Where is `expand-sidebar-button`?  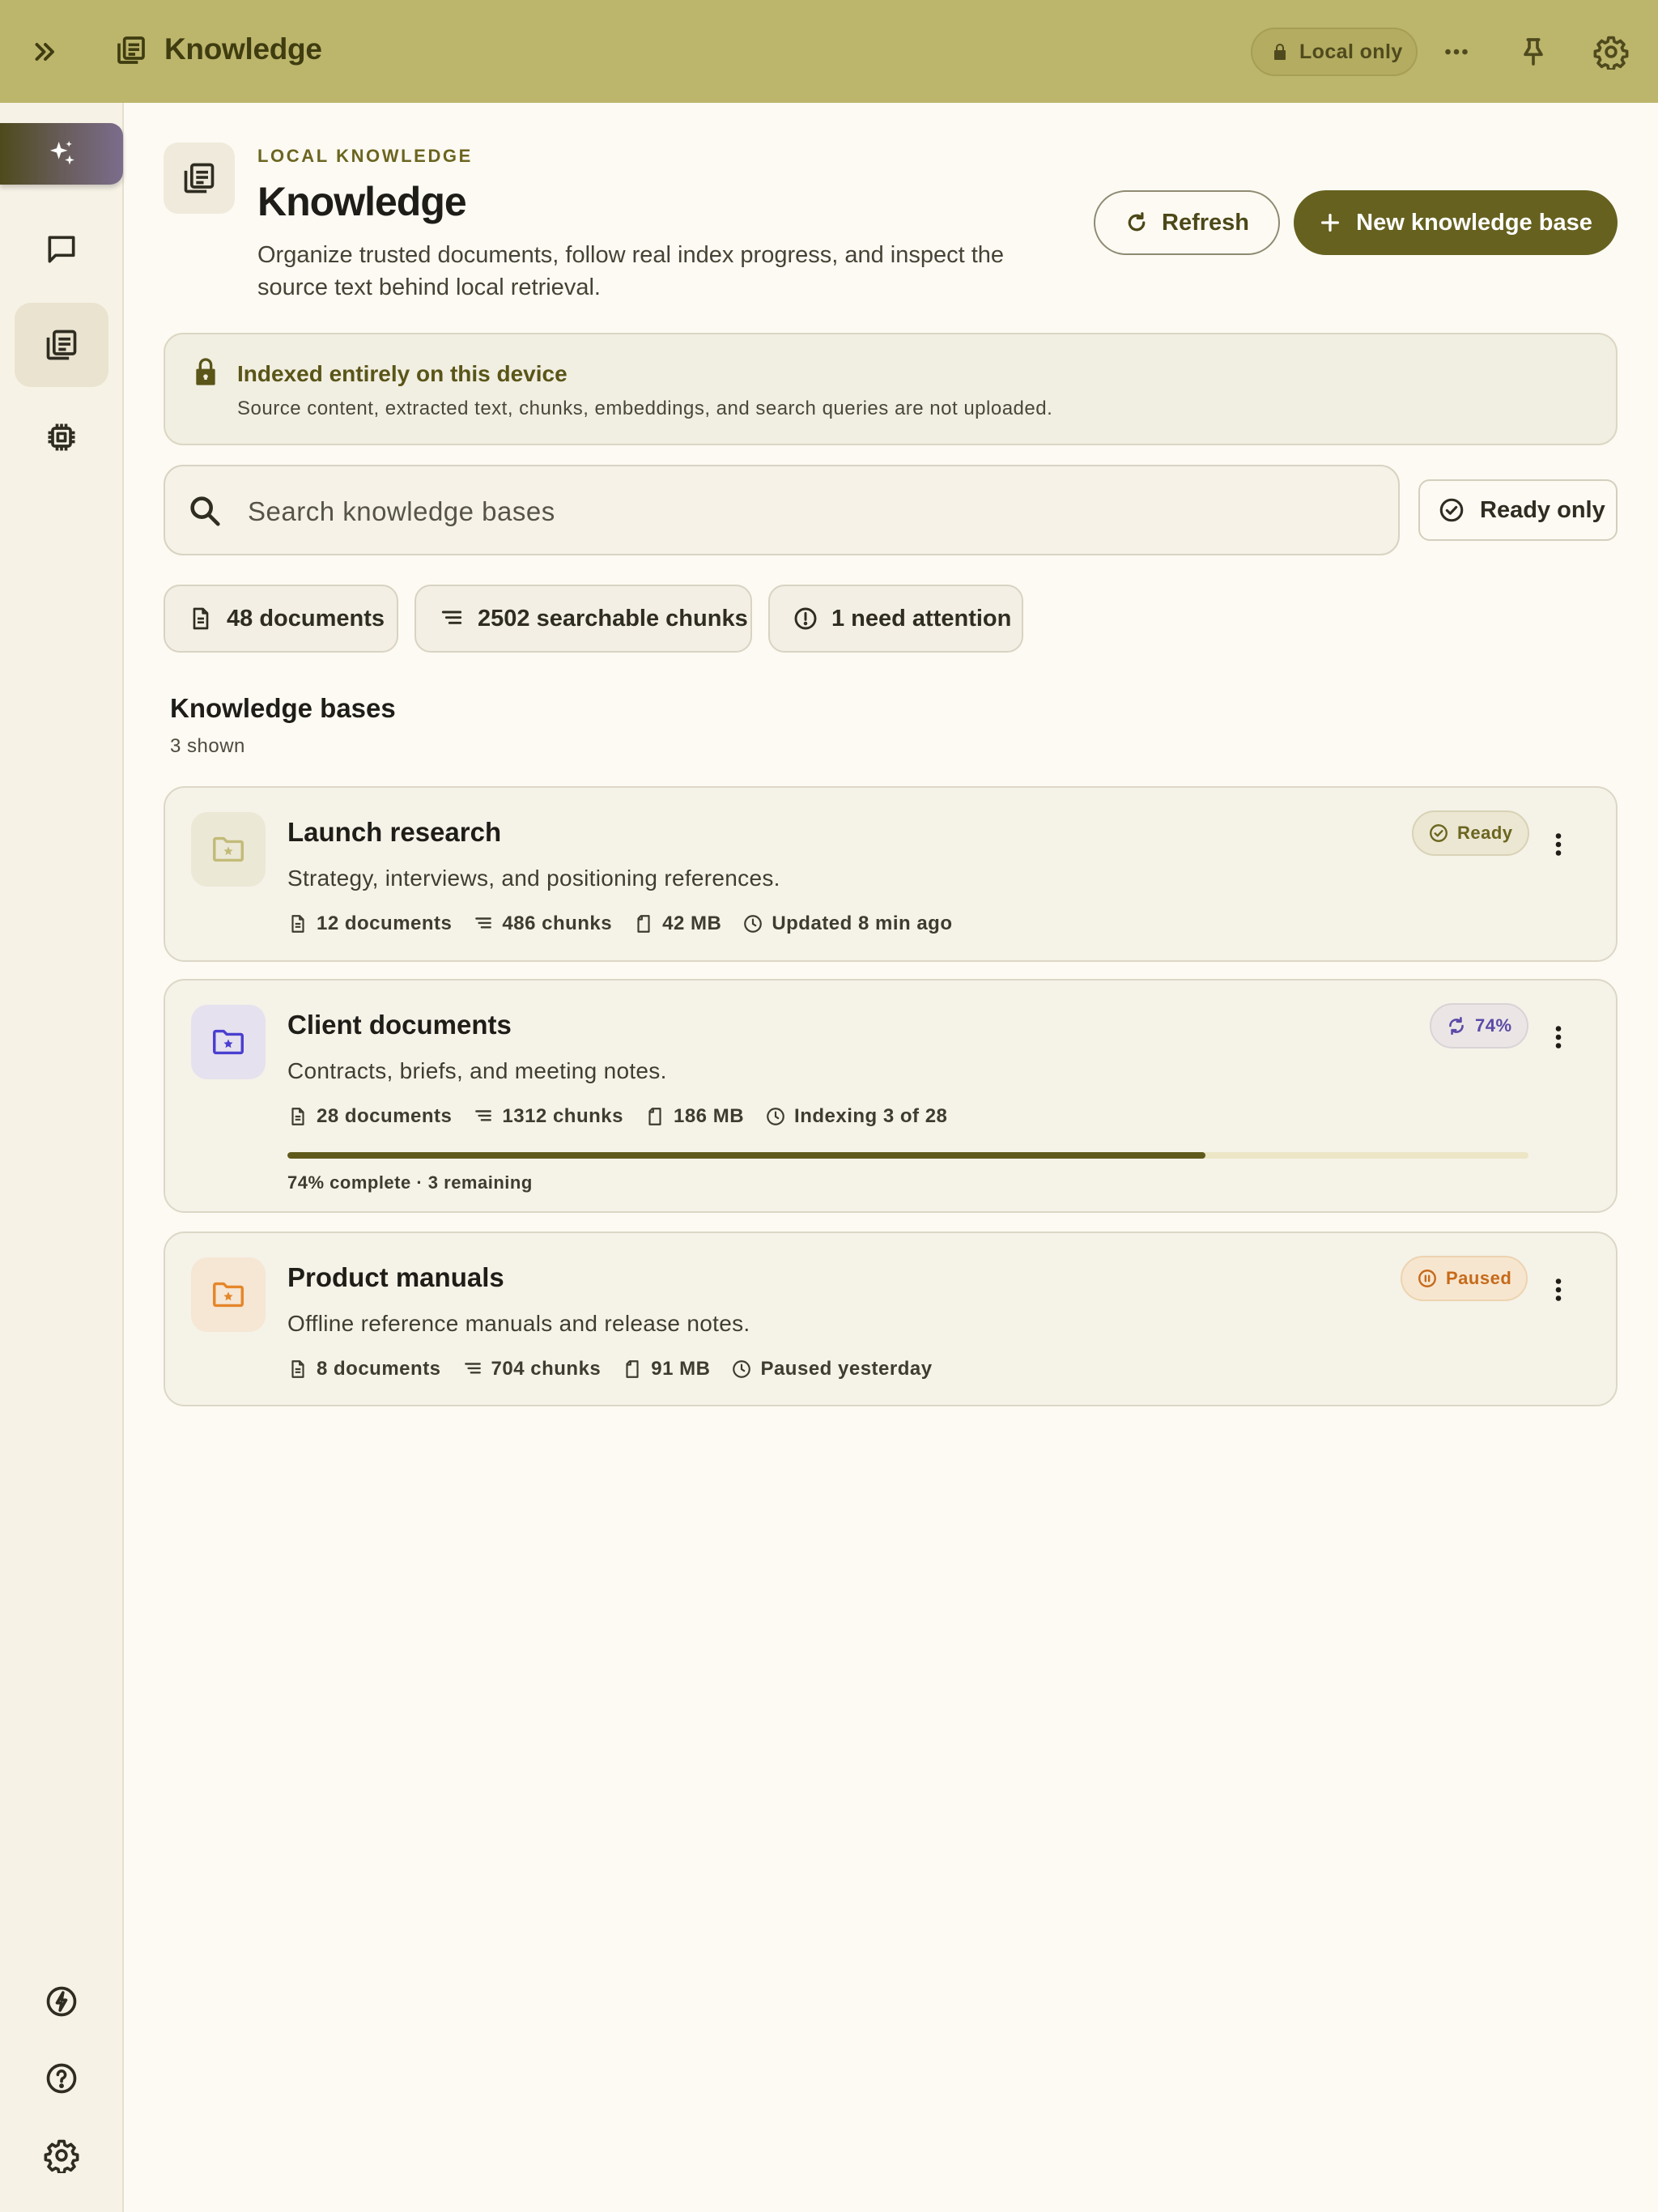 expand-sidebar-button is located at coordinates (45, 52).